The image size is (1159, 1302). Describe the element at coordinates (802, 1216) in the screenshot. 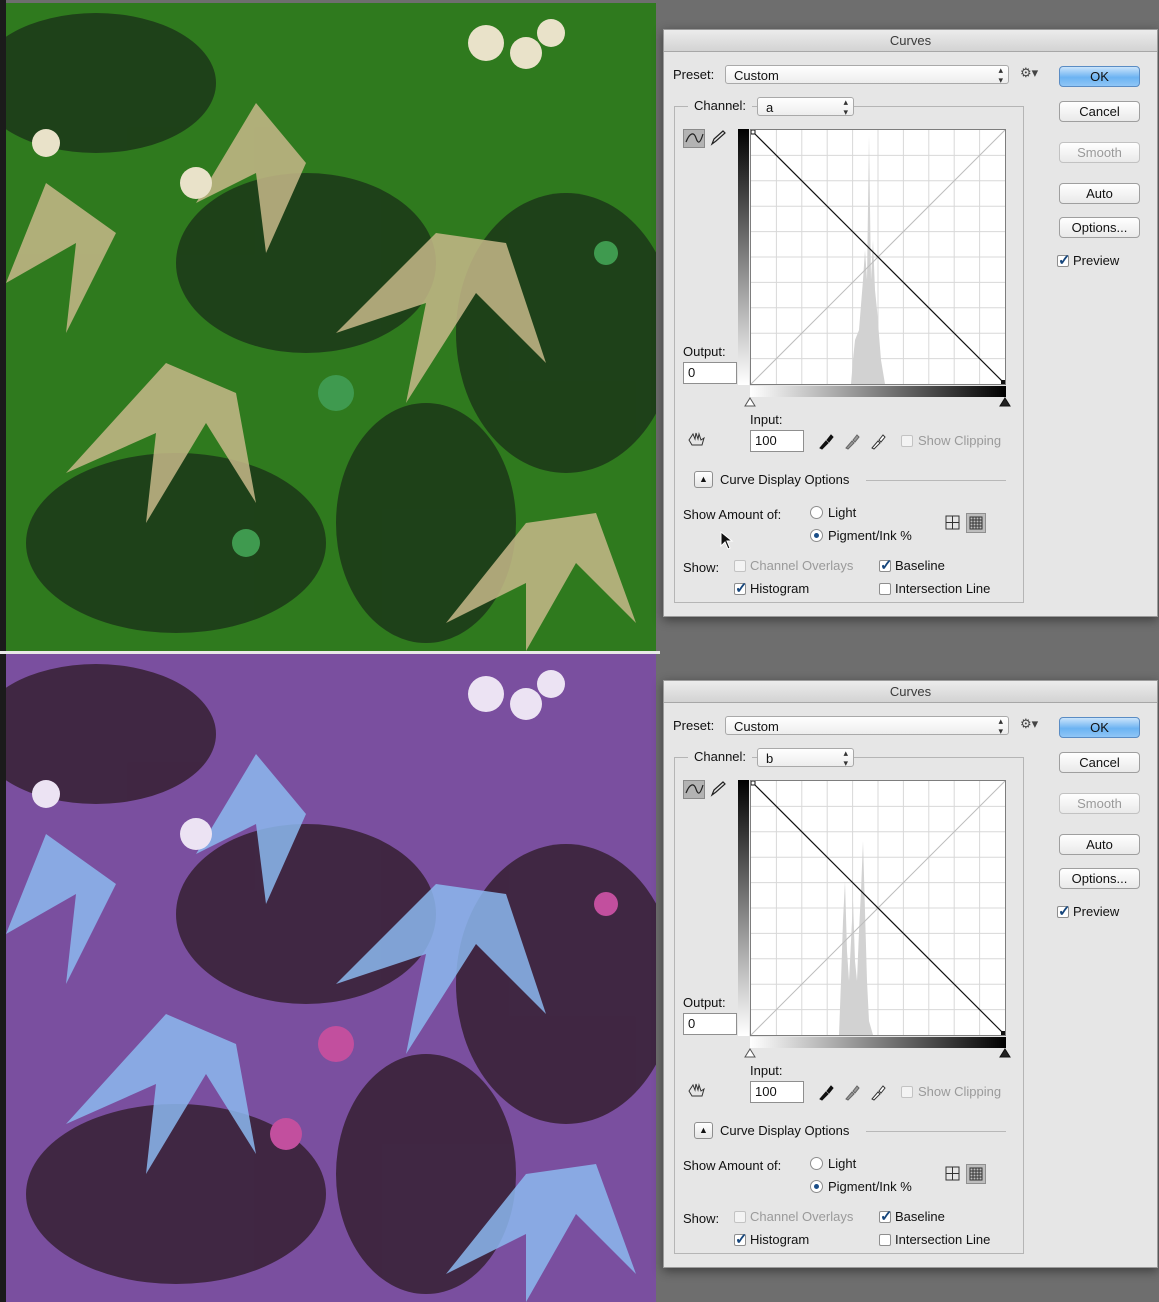

I see `channel-overlays-label: Channel Overlays` at that location.